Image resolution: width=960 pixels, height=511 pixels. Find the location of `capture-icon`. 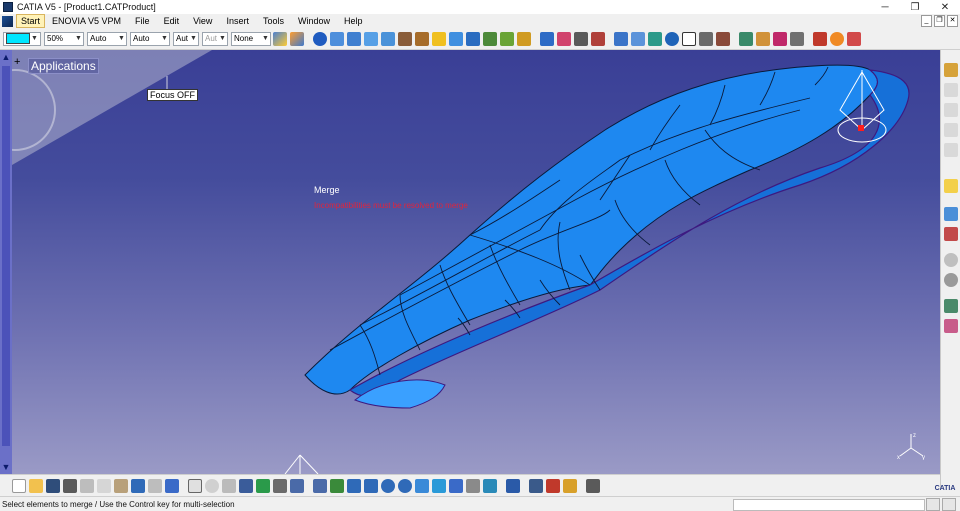

capture-icon is located at coordinates (592, 485).